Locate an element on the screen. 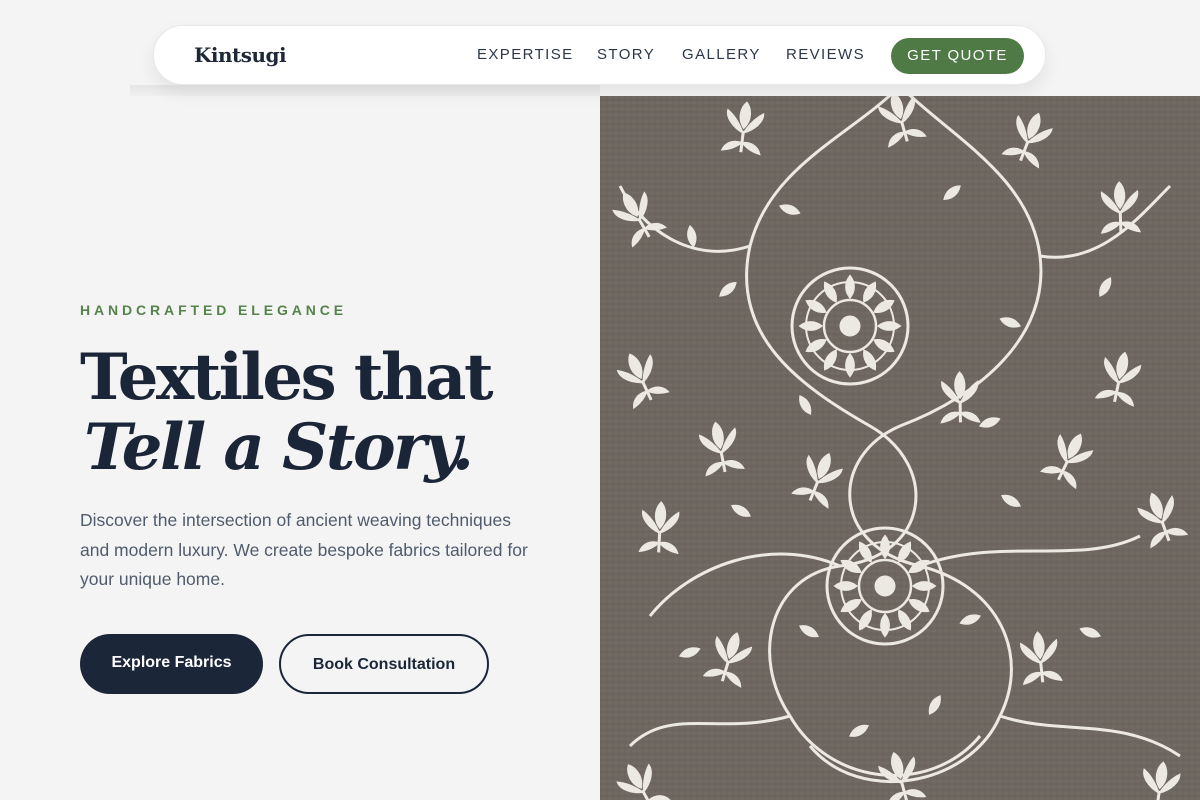 This screenshot has height=800, width=1200. book-consultation-button: Book Consultation is located at coordinates (384, 664).